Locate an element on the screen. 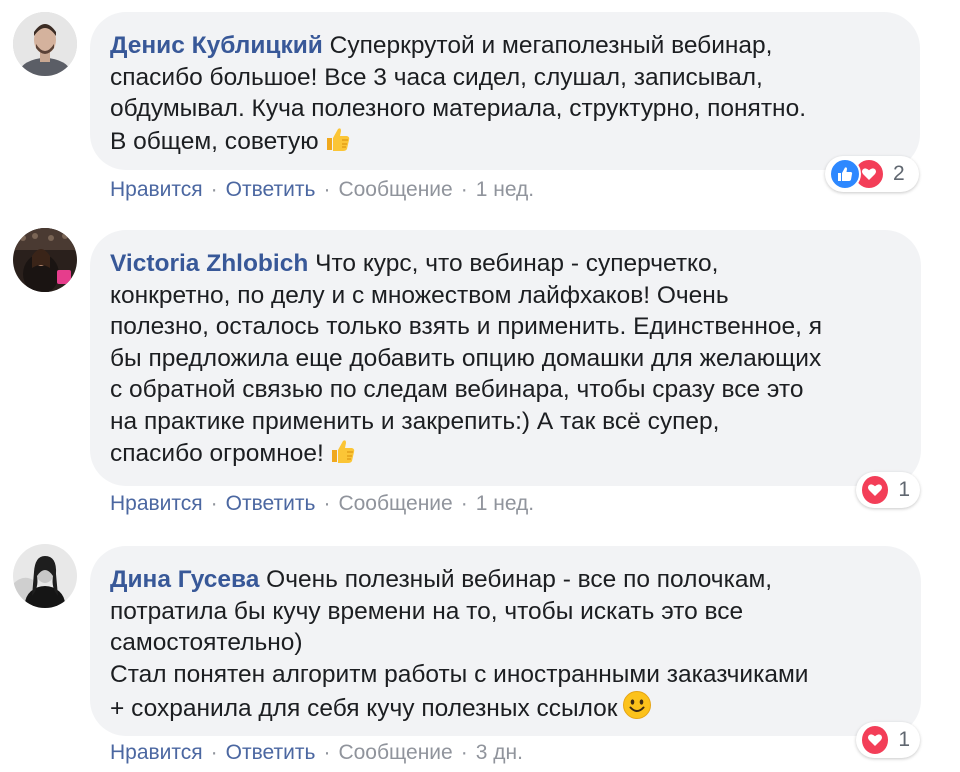 The image size is (960, 772). author-name: Victoria Zhlobich is located at coordinates (209, 263).